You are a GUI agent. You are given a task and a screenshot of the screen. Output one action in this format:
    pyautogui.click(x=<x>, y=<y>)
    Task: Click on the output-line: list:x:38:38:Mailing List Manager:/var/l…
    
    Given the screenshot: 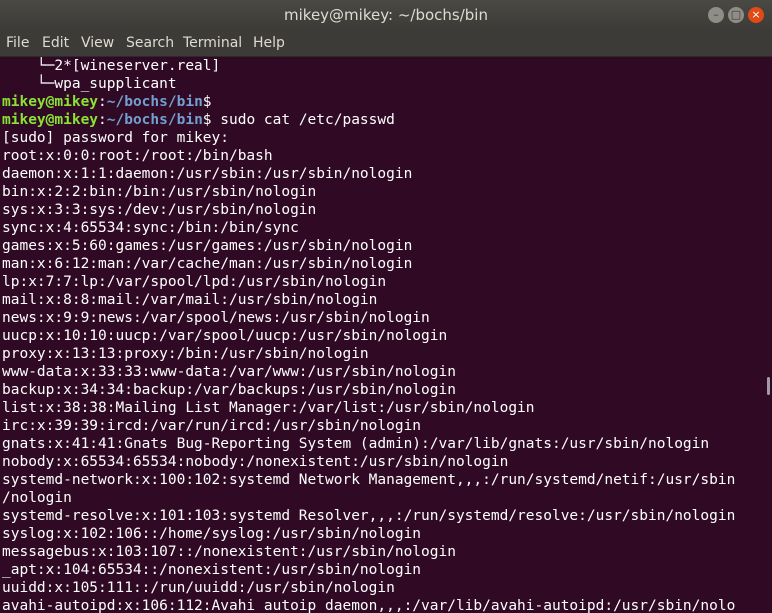 What is the action you would take?
    pyautogui.click(x=268, y=408)
    